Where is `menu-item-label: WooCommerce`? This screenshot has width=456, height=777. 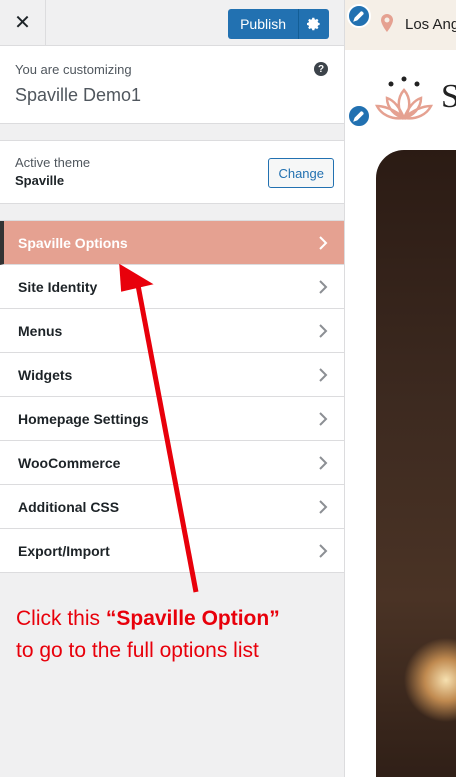
menu-item-label: WooCommerce is located at coordinates (69, 462).